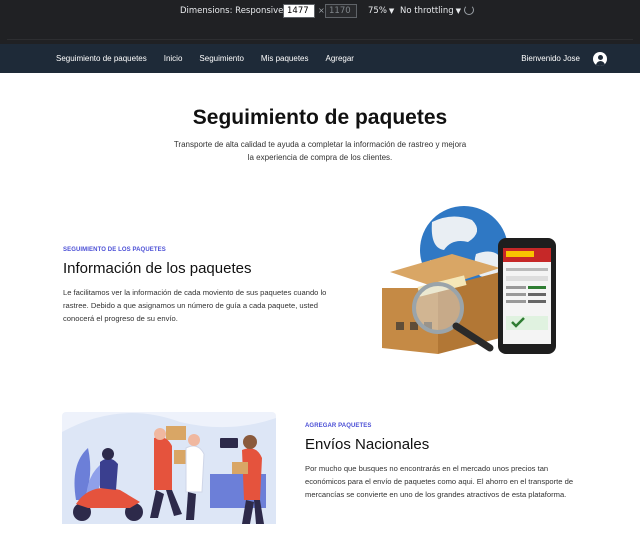  What do you see at coordinates (469, 10) in the screenshot?
I see `rotate-icon` at bounding box center [469, 10].